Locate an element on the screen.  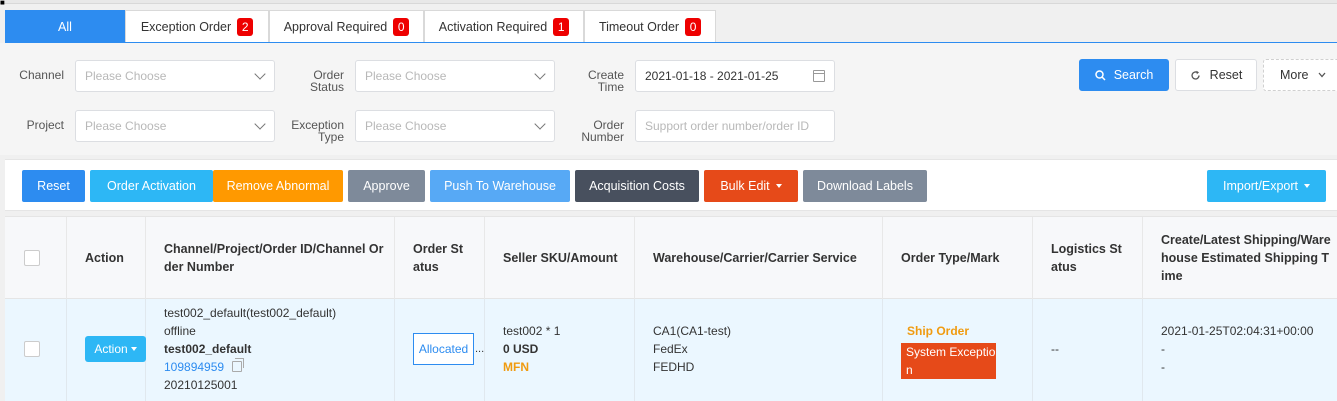
acquisition-costs-button: Acquisition Costs is located at coordinates (637, 186).